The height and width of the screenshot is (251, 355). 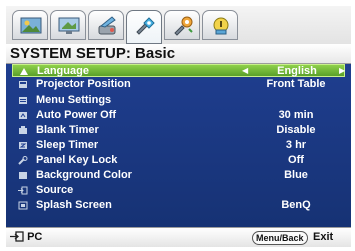 What do you see at coordinates (296, 160) in the screenshot?
I see `menu-item-value: Off` at bounding box center [296, 160].